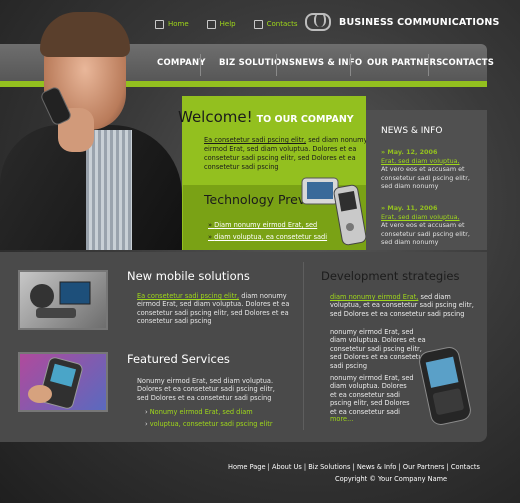 The width and height of the screenshot is (520, 503). What do you see at coordinates (85, 34) in the screenshot?
I see `photo-hair` at bounding box center [85, 34].